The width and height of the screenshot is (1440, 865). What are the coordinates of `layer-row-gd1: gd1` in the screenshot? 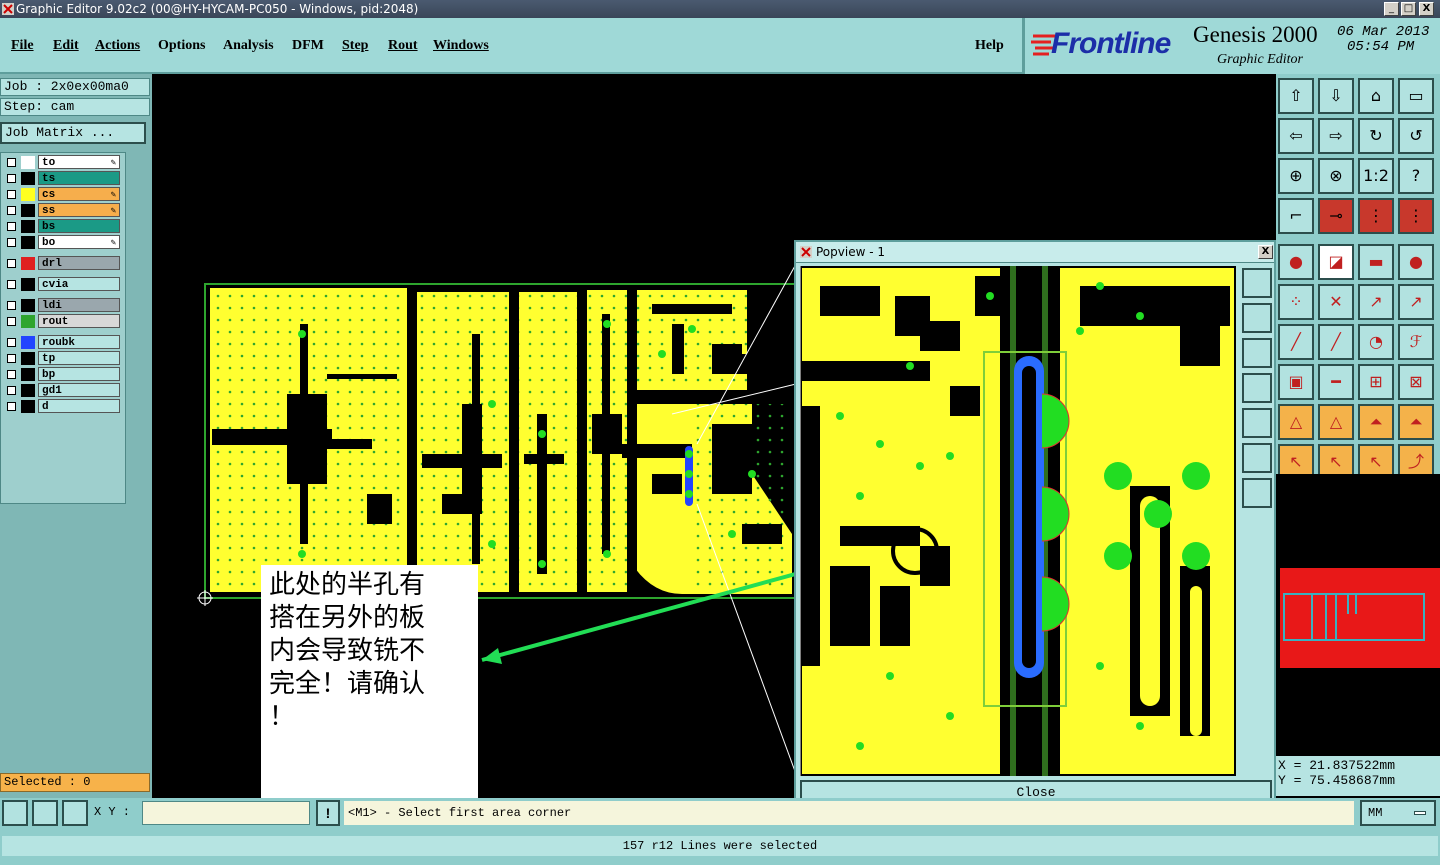 It's located at (62, 390).